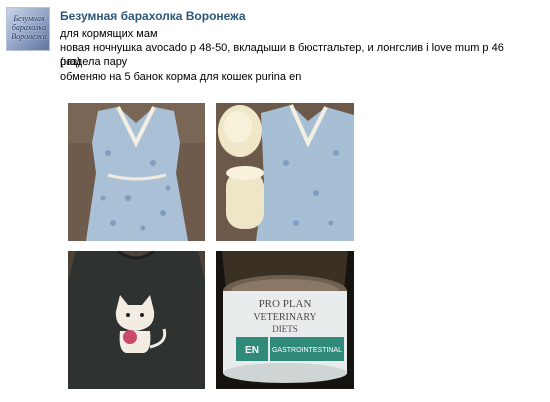 This screenshot has height=402, width=550. I want to click on post-text-line: раз), so click(70, 62).